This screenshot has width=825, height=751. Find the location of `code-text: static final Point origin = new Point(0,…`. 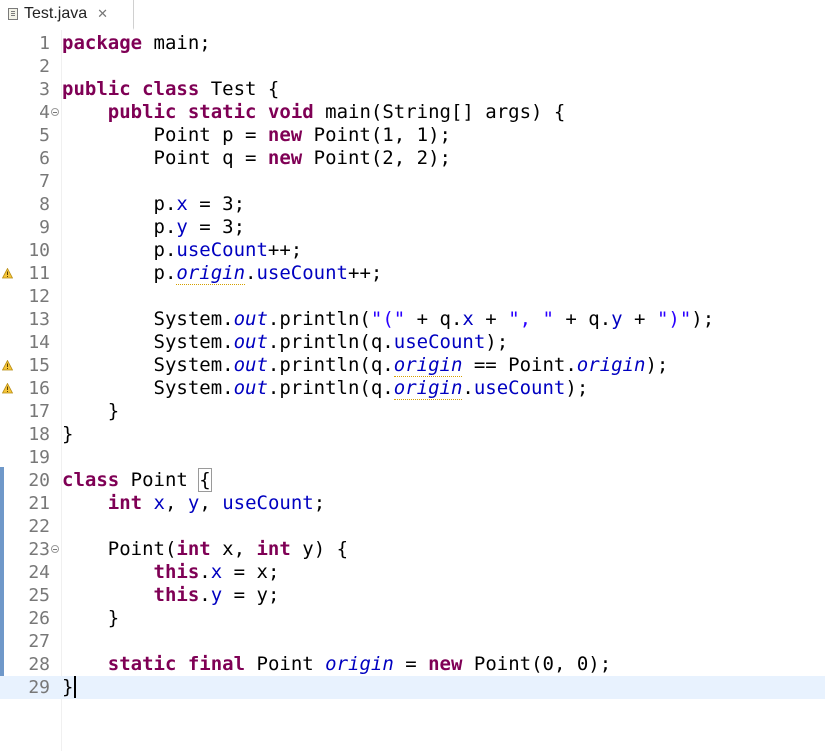

code-text: static final Point origin = new Point(0,… is located at coordinates (336, 664).